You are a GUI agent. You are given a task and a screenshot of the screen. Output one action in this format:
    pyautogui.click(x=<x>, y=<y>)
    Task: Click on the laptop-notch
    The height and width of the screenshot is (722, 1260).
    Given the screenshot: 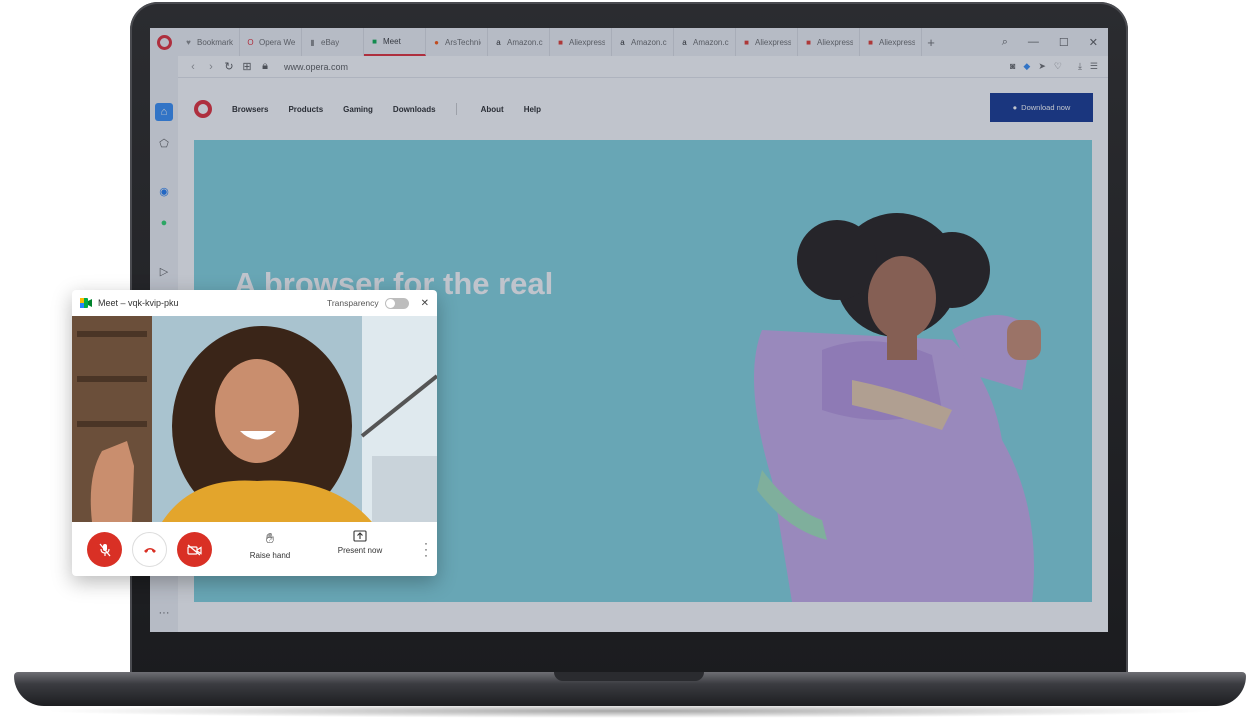 What is the action you would take?
    pyautogui.click(x=629, y=676)
    